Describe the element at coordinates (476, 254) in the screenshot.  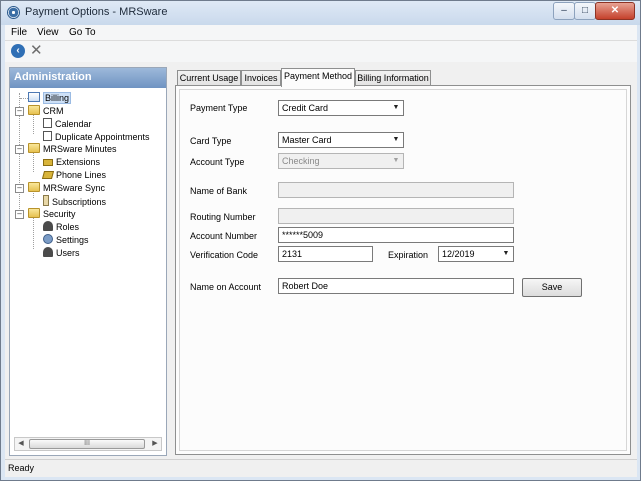
I see `expiration-dropdown: 12/2019 ▼` at that location.